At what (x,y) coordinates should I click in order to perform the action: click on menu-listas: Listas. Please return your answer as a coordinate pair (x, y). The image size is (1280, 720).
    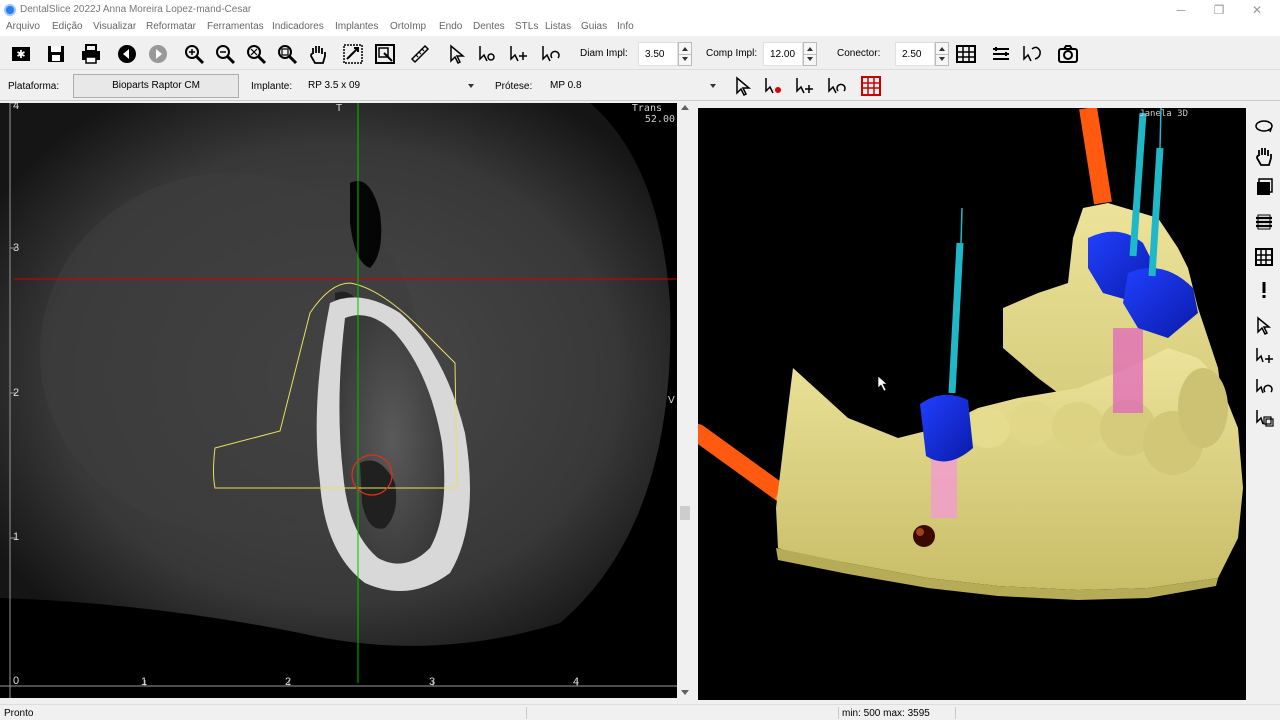
    Looking at the image, I should click on (558, 26).